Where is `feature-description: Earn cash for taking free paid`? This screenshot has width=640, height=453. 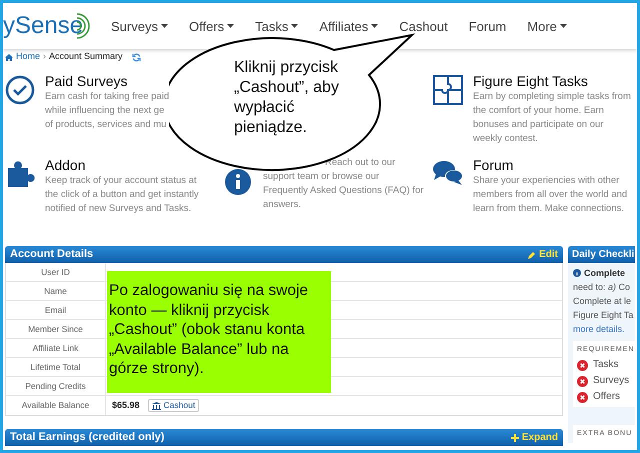 feature-description: Earn cash for taking free paid is located at coordinates (107, 97).